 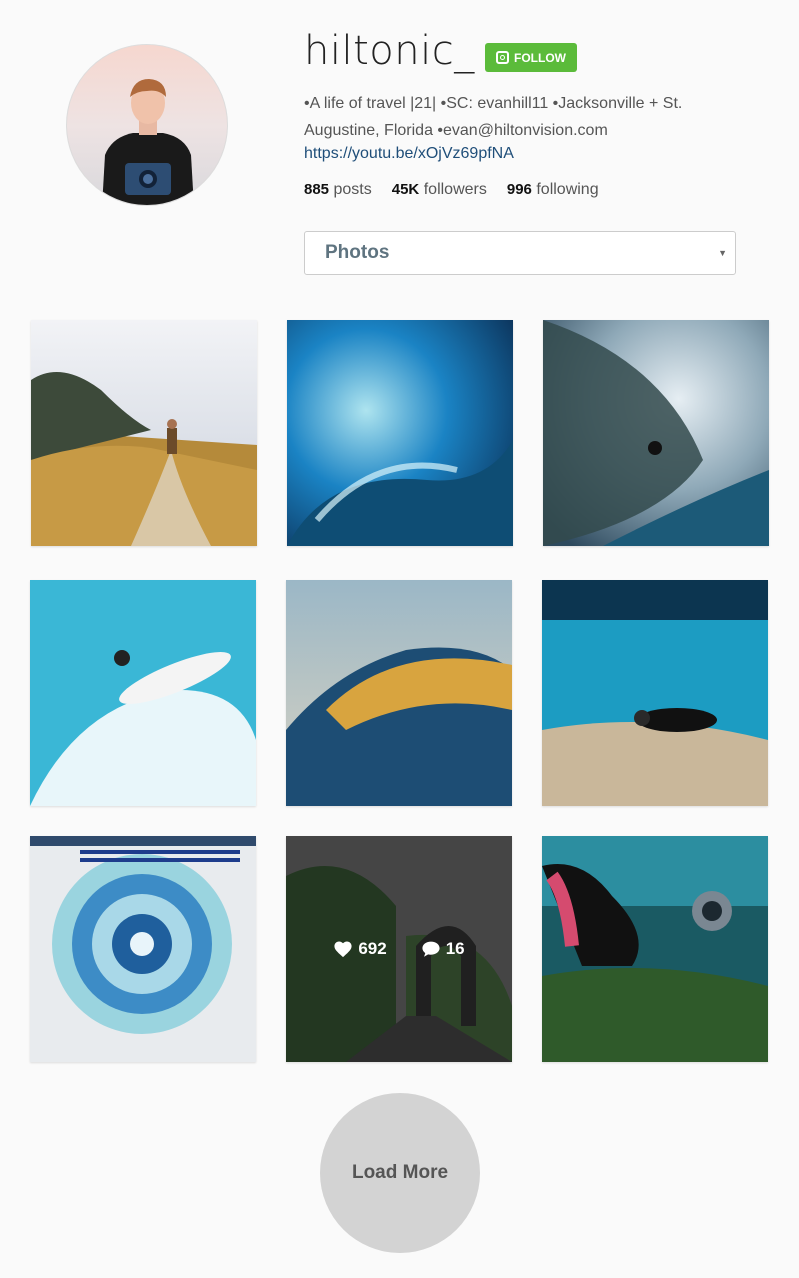 What do you see at coordinates (143, 693) in the screenshot?
I see `photo-tile-surf-aerial` at bounding box center [143, 693].